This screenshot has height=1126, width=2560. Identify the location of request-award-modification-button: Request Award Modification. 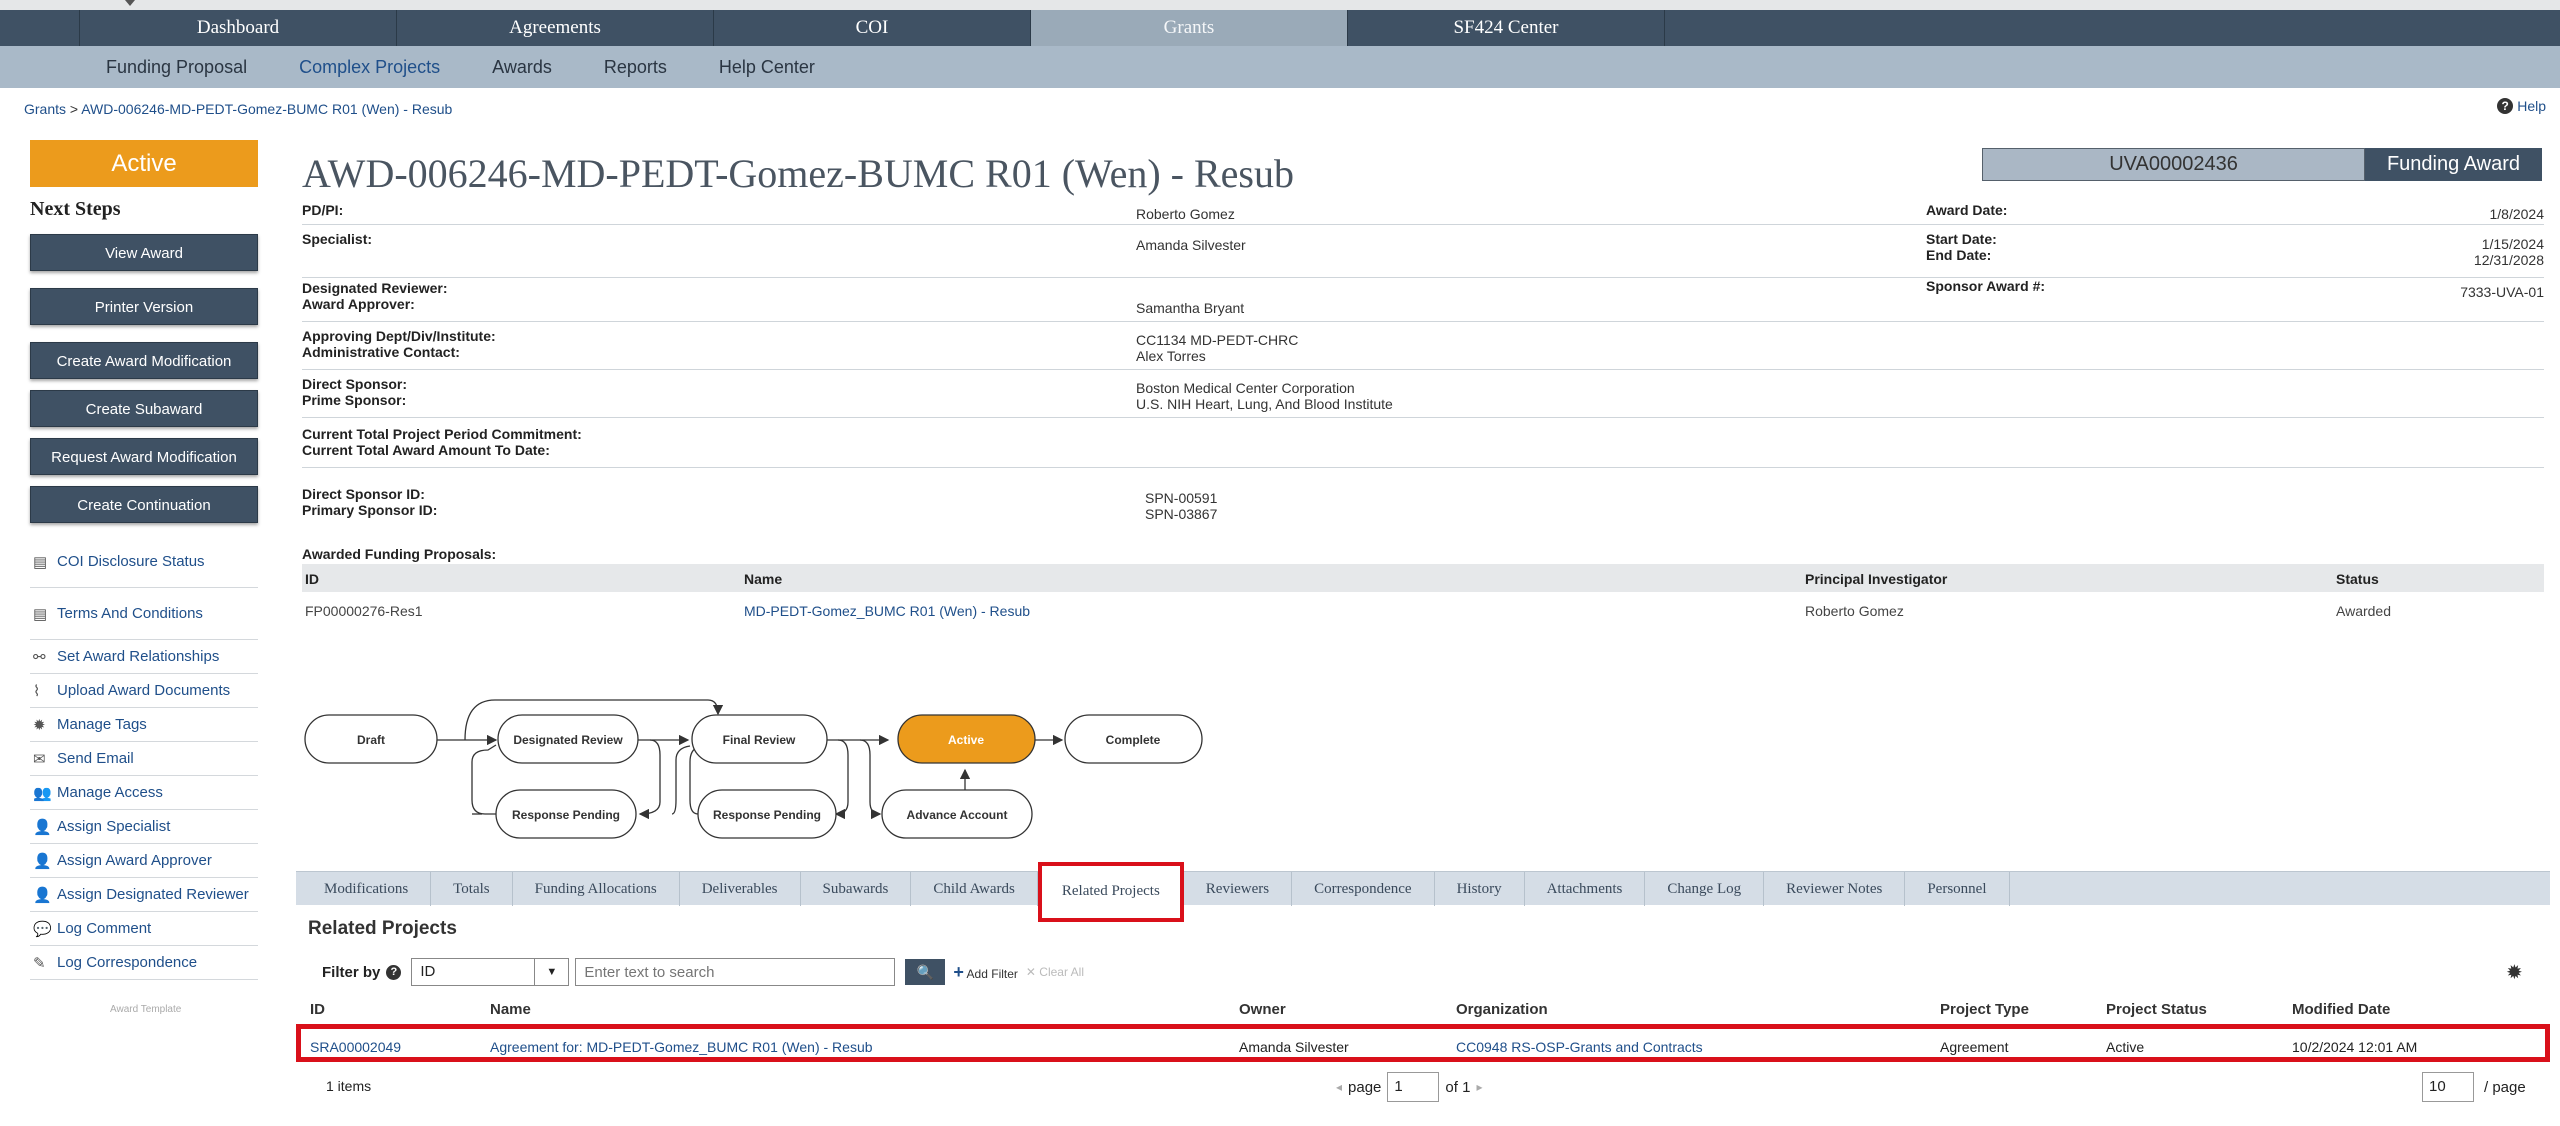
(144, 456).